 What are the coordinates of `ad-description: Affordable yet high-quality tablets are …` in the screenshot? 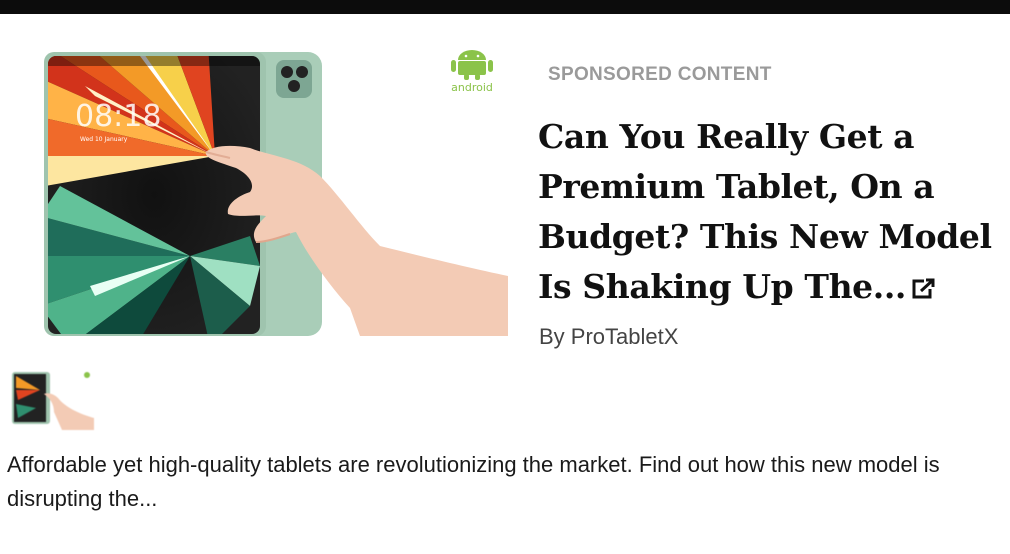 It's located at (473, 481).